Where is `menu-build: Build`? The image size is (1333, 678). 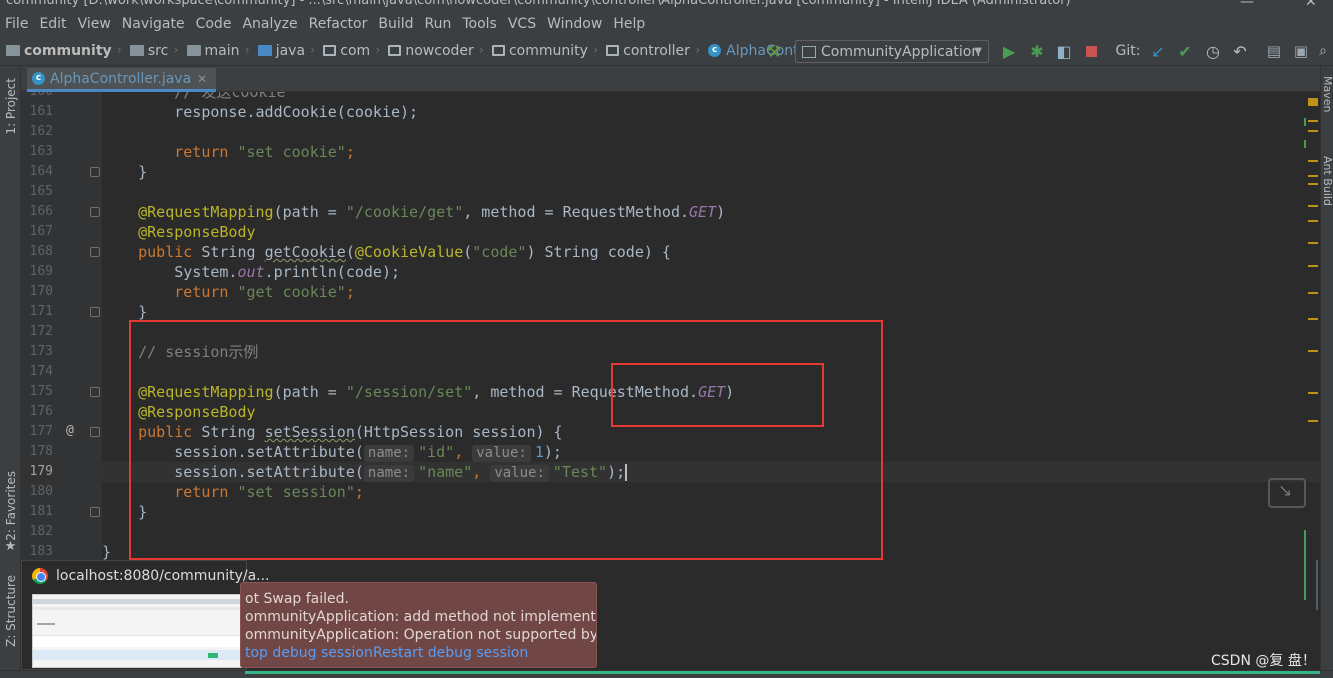
menu-build: Build is located at coordinates (396, 24).